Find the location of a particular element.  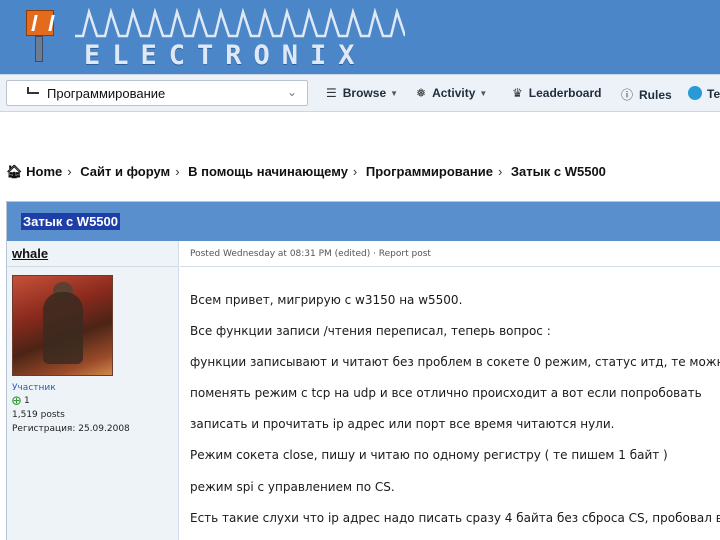

plus-circle-icon: ⨁ is located at coordinates (16, 401).